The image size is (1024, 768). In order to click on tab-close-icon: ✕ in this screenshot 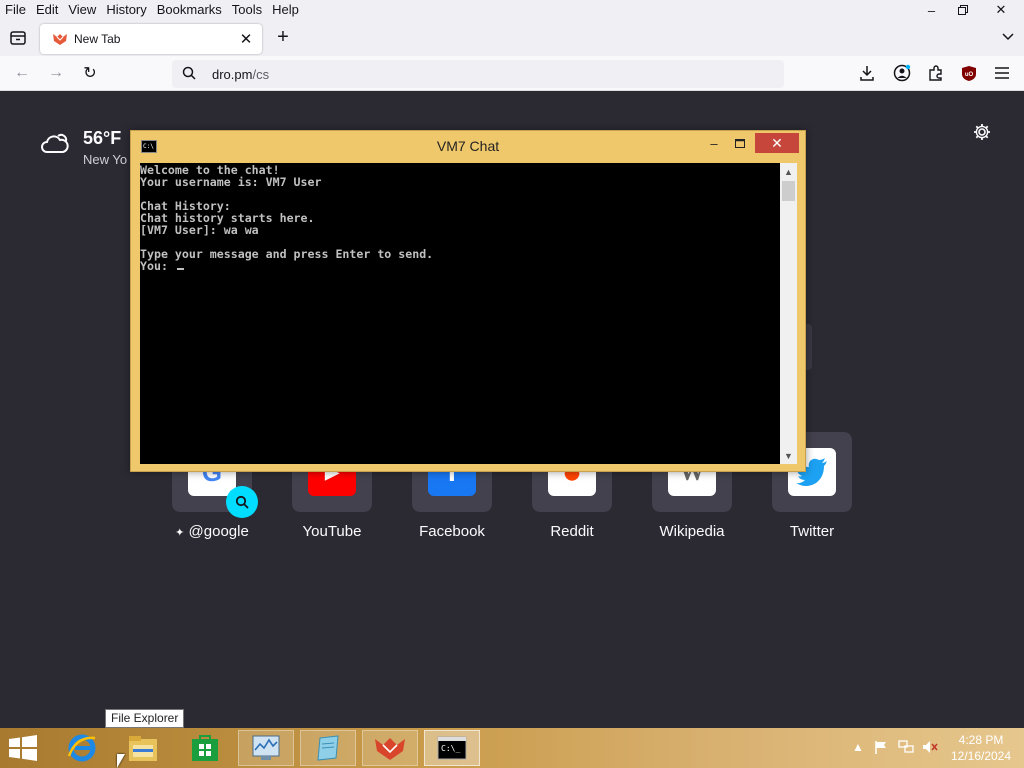, I will do `click(246, 39)`.